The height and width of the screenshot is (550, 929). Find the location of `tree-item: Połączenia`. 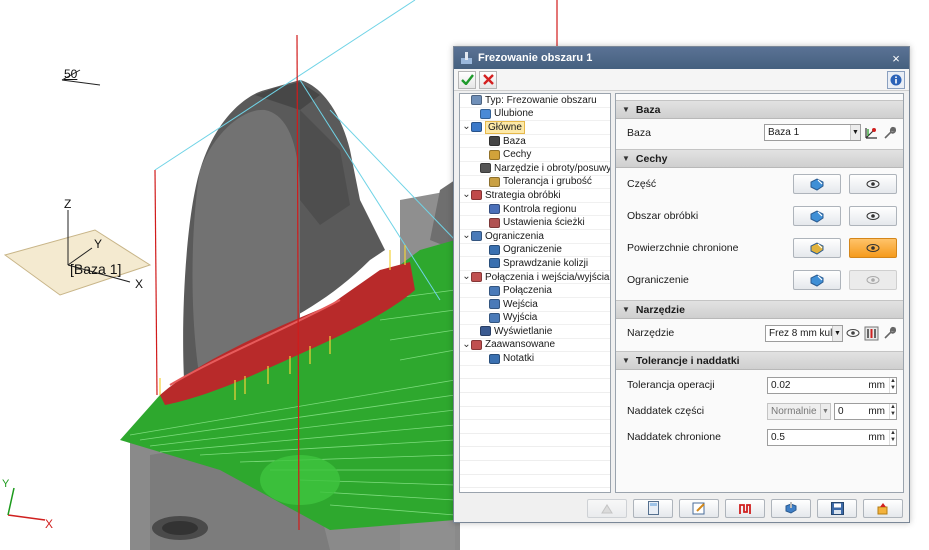

tree-item: Połączenia is located at coordinates (535, 291).